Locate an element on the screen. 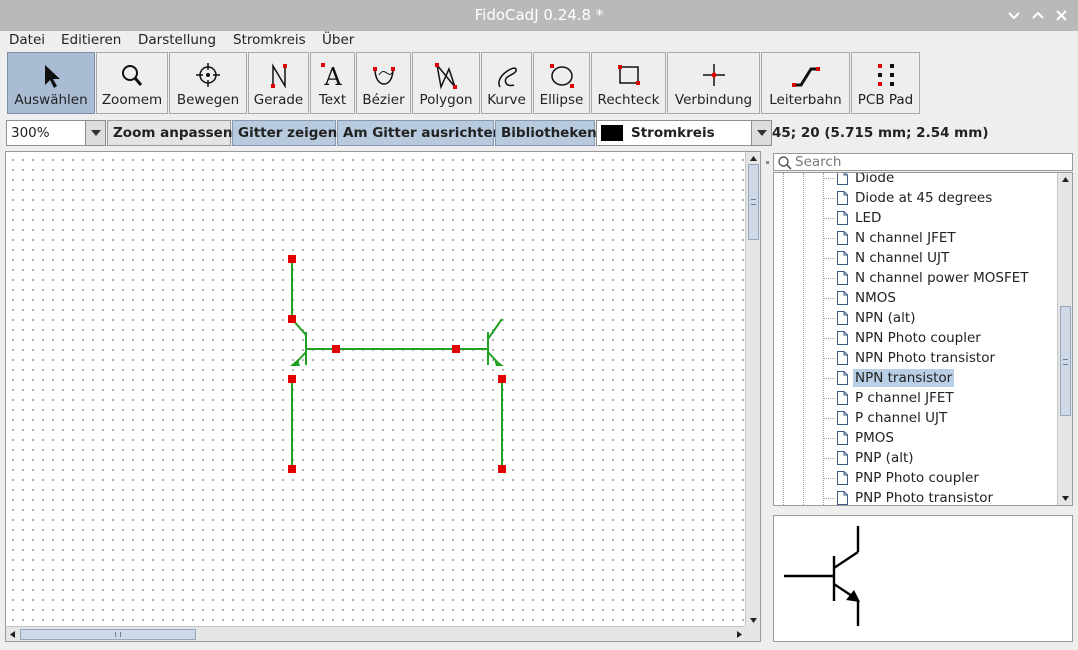 This screenshot has width=1078, height=650. tool-text-button: A Text is located at coordinates (332, 83).